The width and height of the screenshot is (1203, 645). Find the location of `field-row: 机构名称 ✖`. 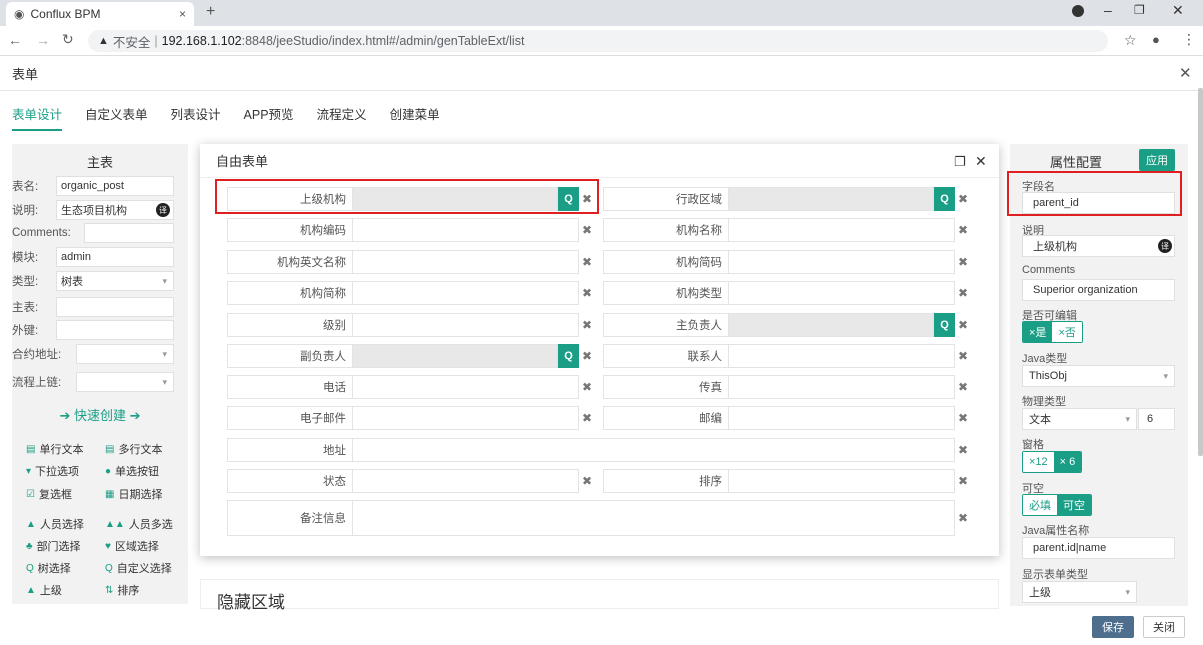

field-row: 机构名称 ✖ is located at coordinates (787, 230).